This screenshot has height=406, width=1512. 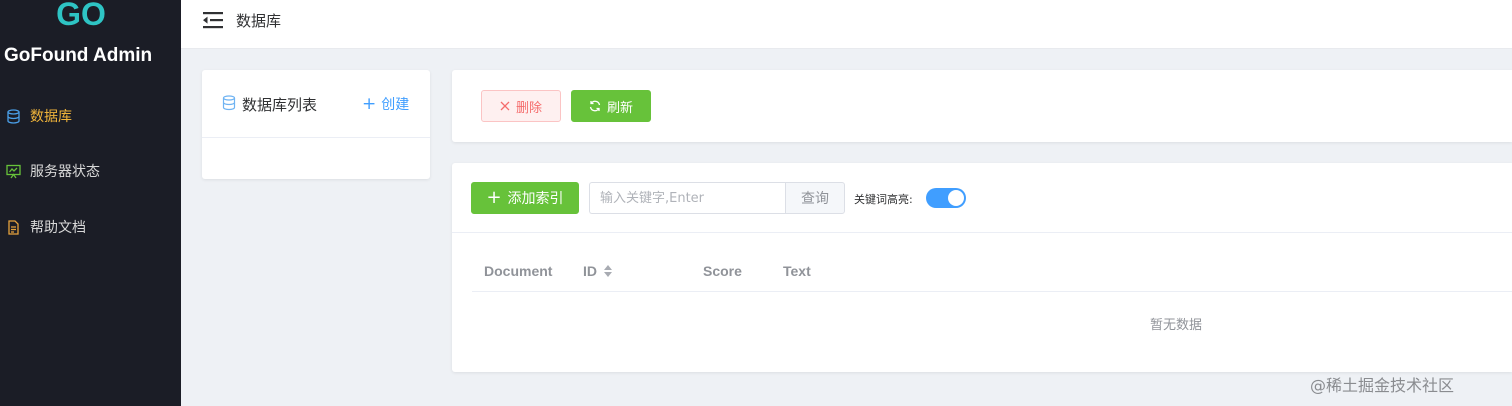 I want to click on highlight-toggle, so click(x=946, y=198).